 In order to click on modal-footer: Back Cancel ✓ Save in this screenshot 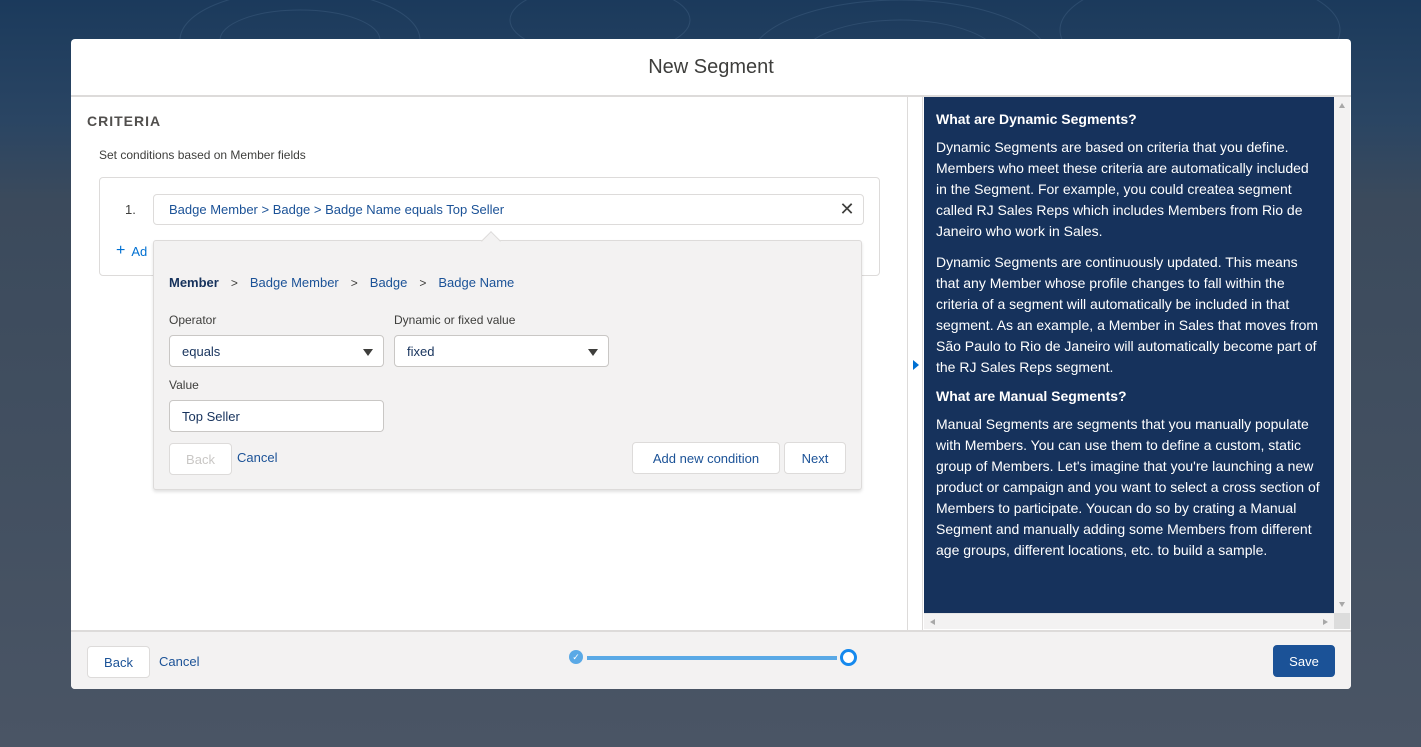, I will do `click(711, 659)`.